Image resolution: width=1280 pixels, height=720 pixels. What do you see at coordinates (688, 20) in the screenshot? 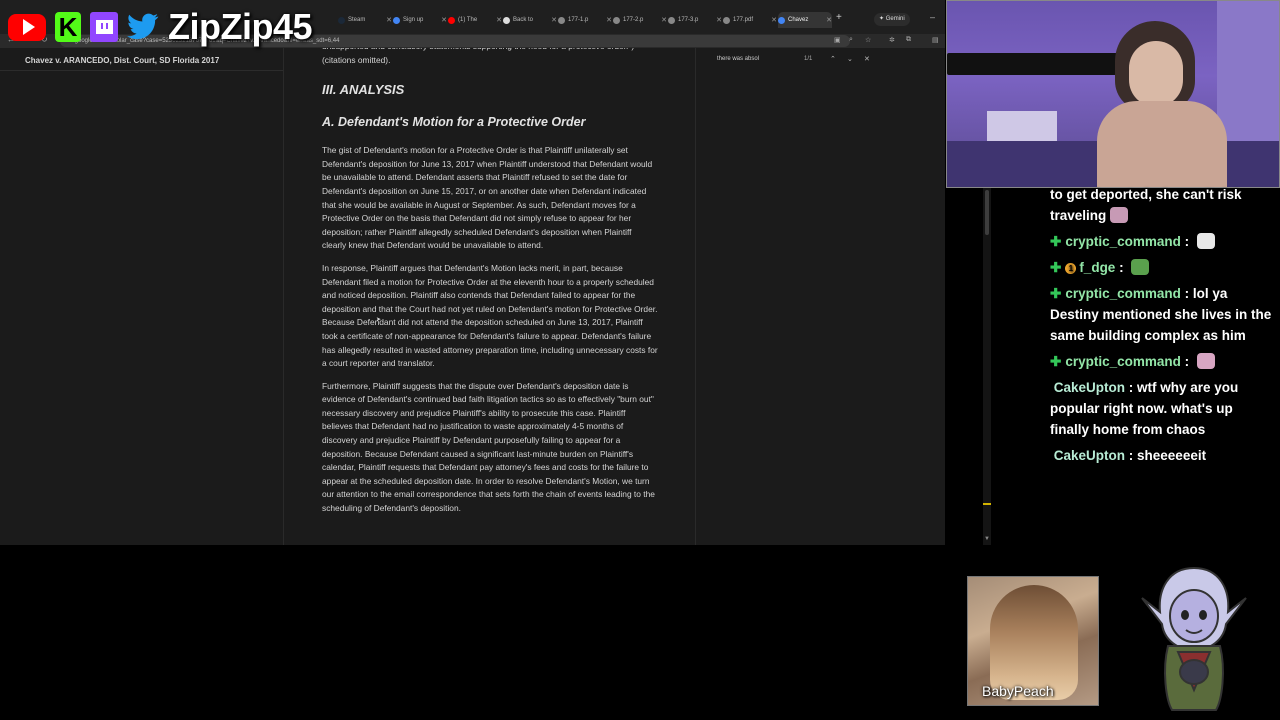
I see `tab-label: 177-3.p` at bounding box center [688, 20].